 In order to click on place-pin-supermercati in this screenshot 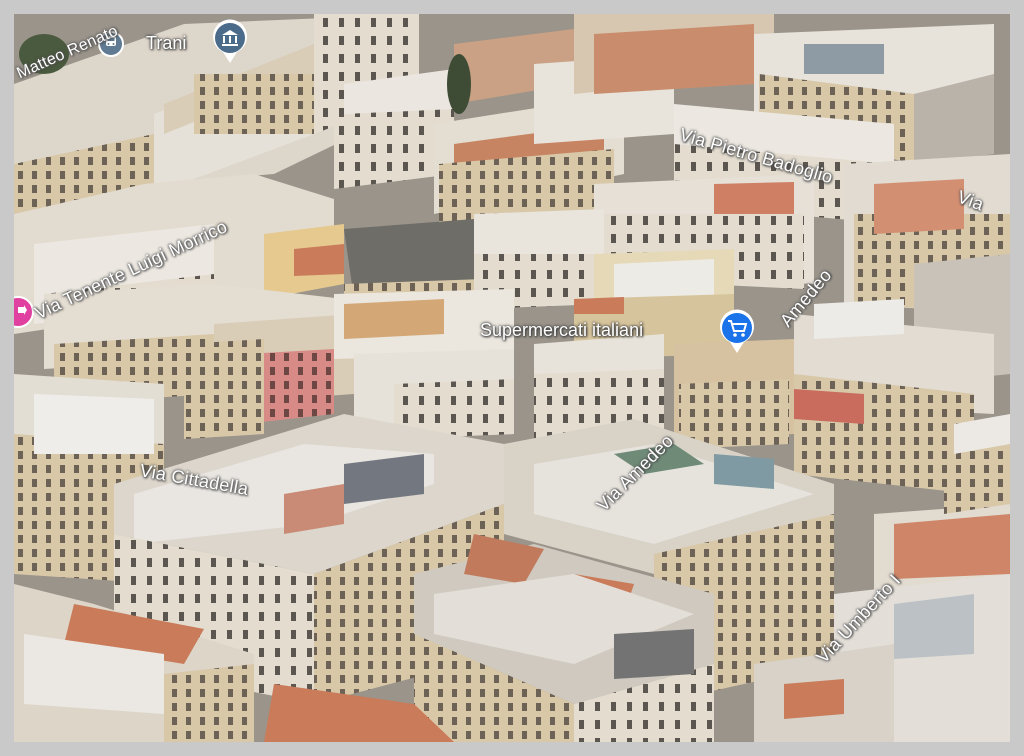, I will do `click(737, 331)`.